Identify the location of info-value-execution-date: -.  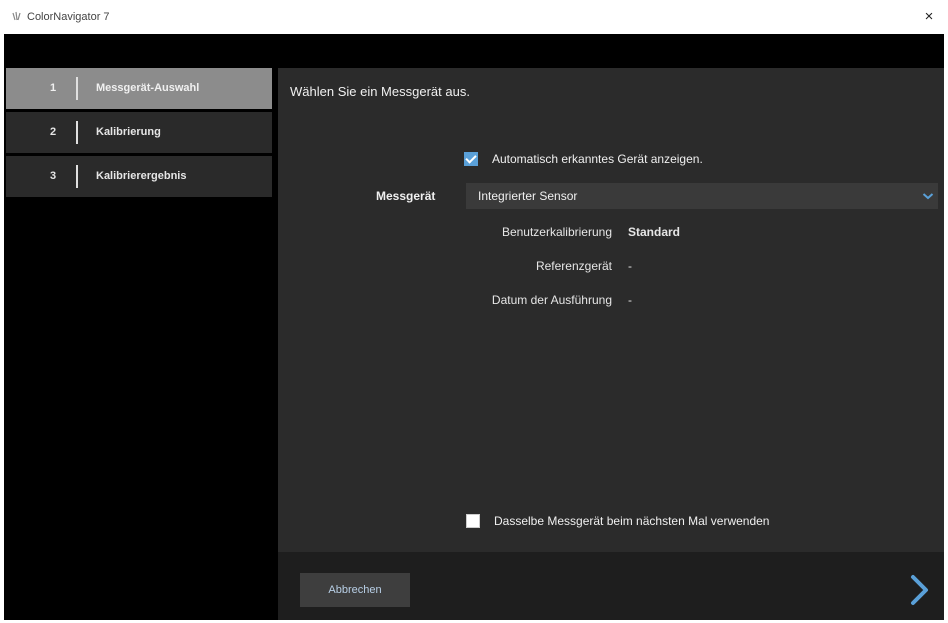
(630, 300).